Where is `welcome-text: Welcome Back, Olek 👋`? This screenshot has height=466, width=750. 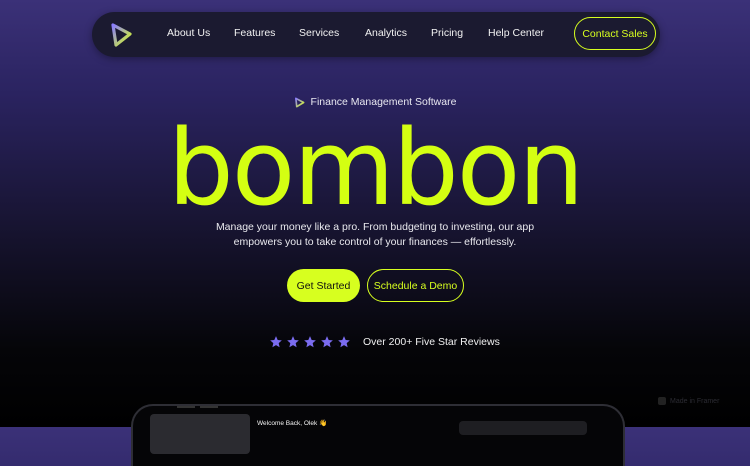 welcome-text: Welcome Back, Olek 👋 is located at coordinates (292, 423).